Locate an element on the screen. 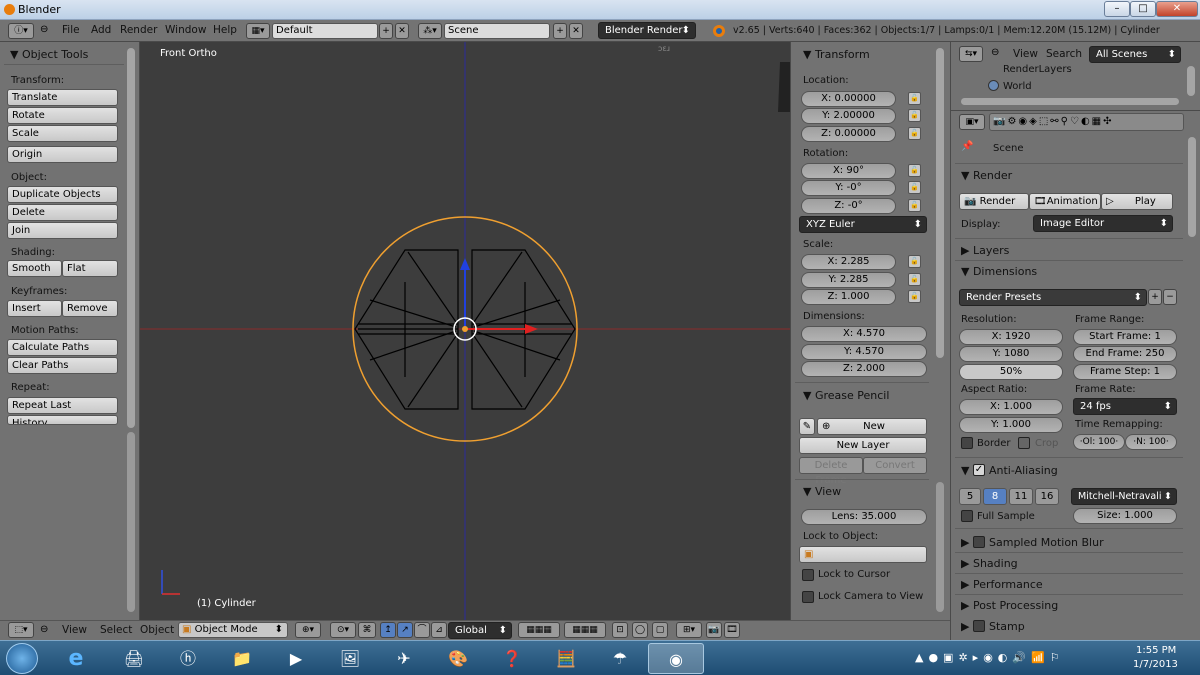  render-header: ▼ Render is located at coordinates (986, 175).